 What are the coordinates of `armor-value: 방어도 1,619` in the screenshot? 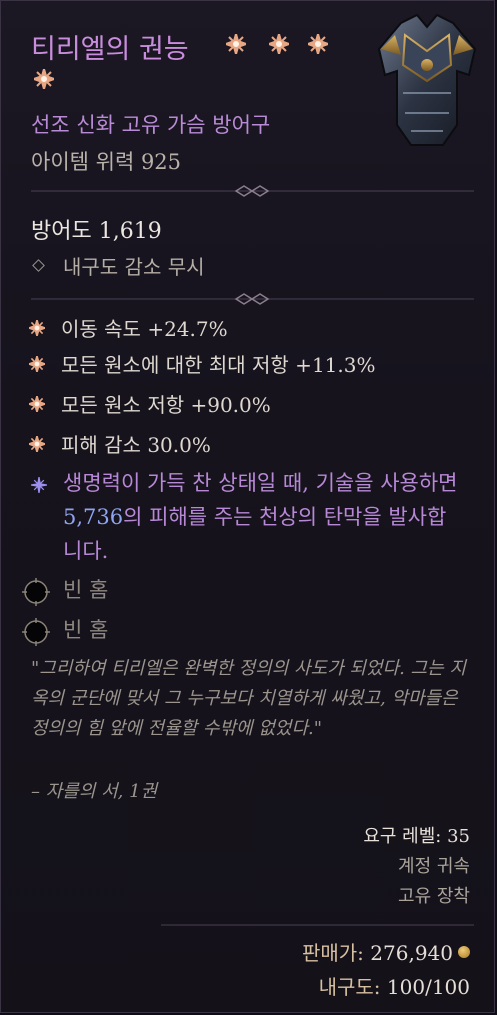 It's located at (96, 231).